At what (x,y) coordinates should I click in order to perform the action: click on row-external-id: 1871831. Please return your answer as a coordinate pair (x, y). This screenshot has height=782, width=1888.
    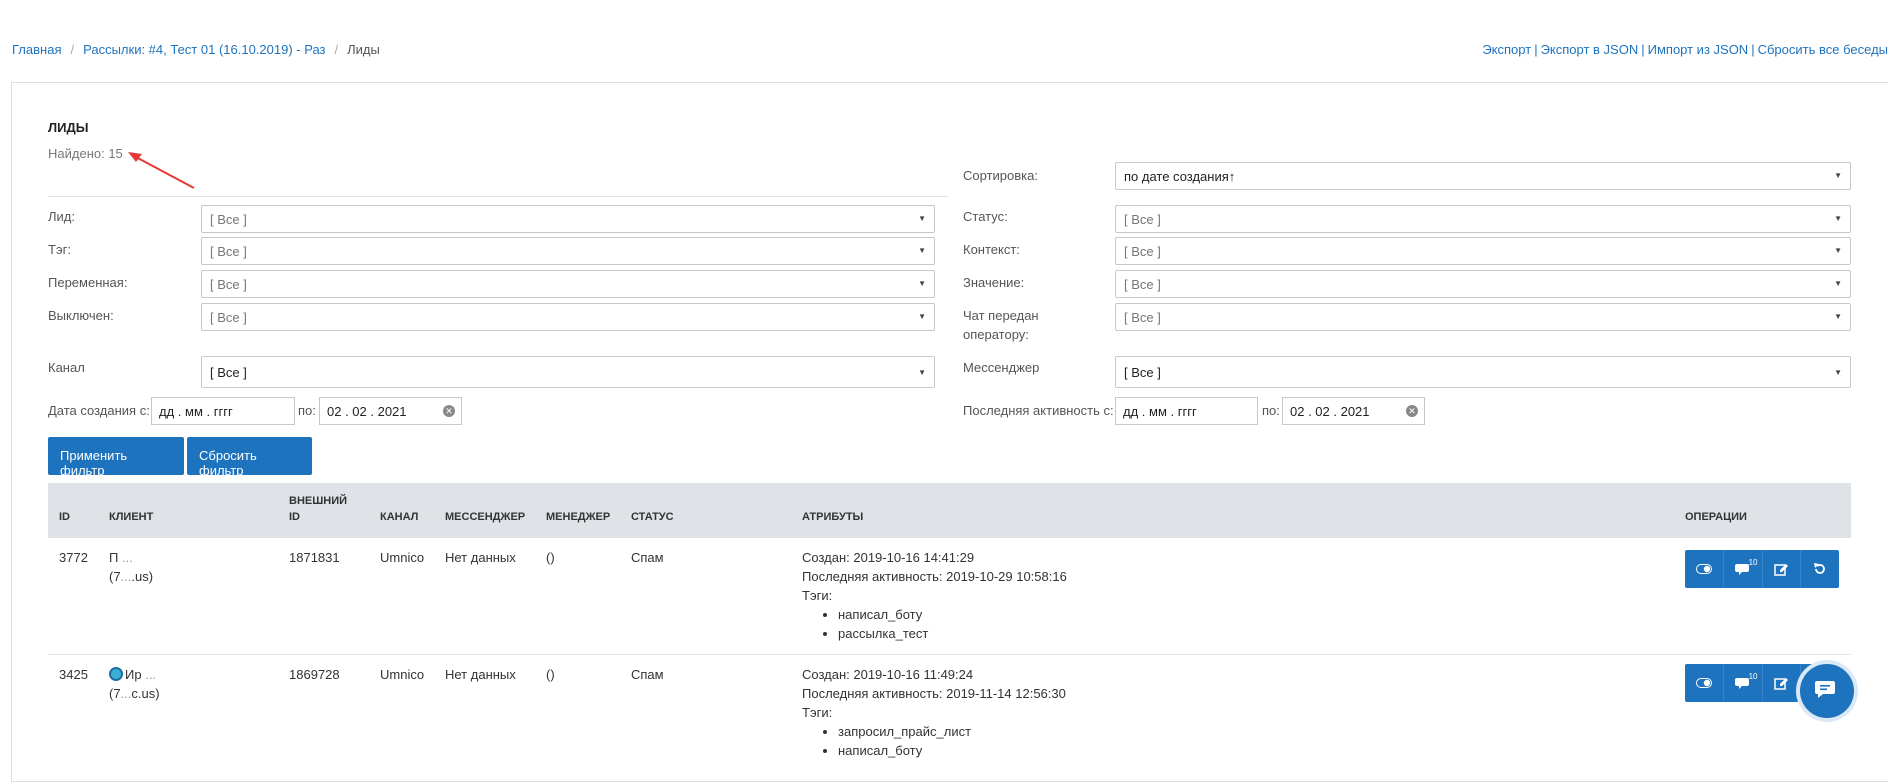
    Looking at the image, I should click on (314, 557).